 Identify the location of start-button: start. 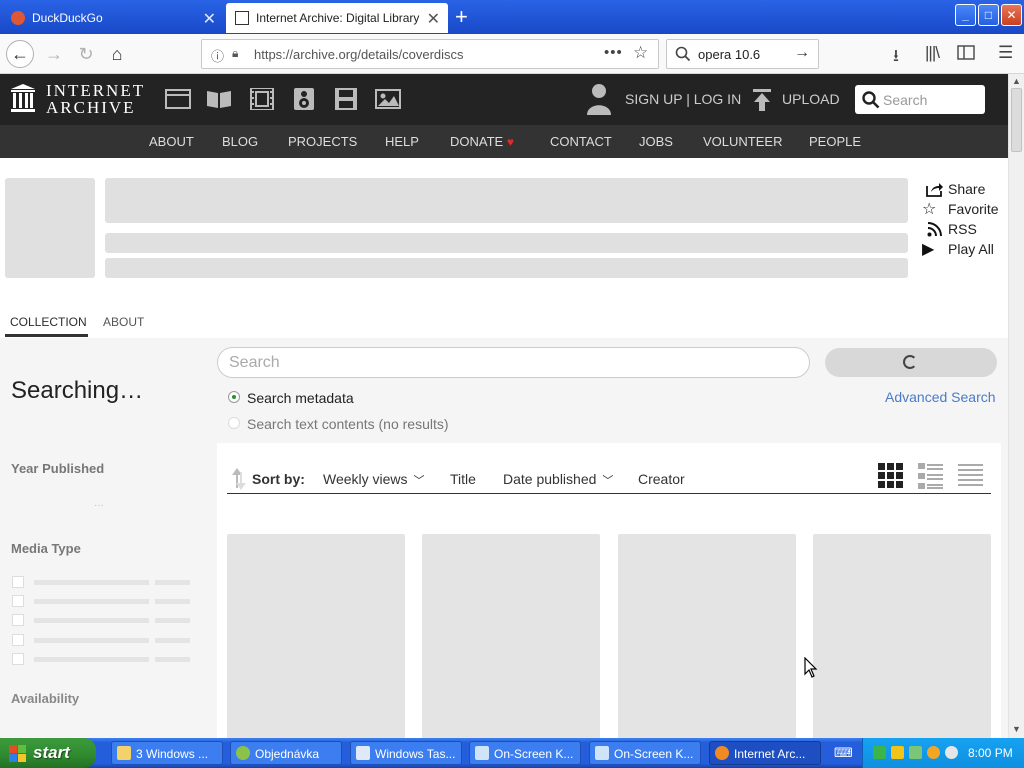
(48, 753).